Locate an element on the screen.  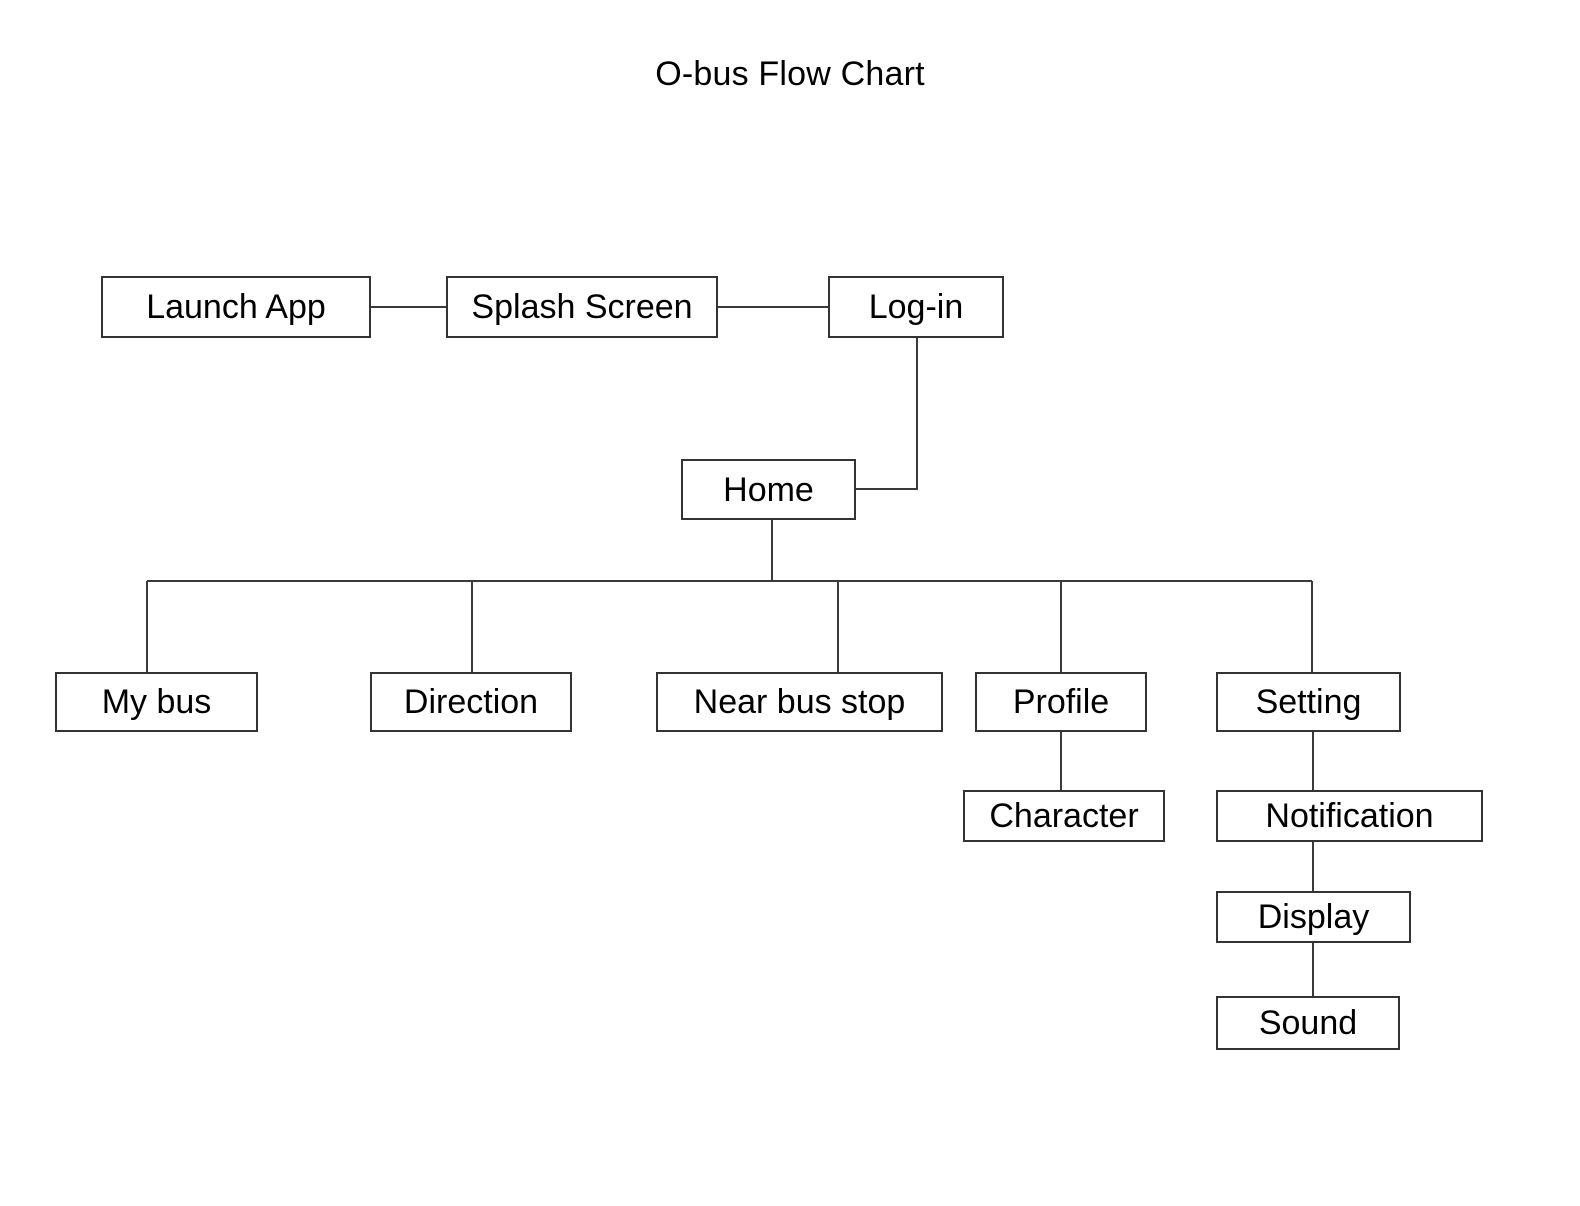
node-splash-screen-label: Splash Screen is located at coordinates (582, 307).